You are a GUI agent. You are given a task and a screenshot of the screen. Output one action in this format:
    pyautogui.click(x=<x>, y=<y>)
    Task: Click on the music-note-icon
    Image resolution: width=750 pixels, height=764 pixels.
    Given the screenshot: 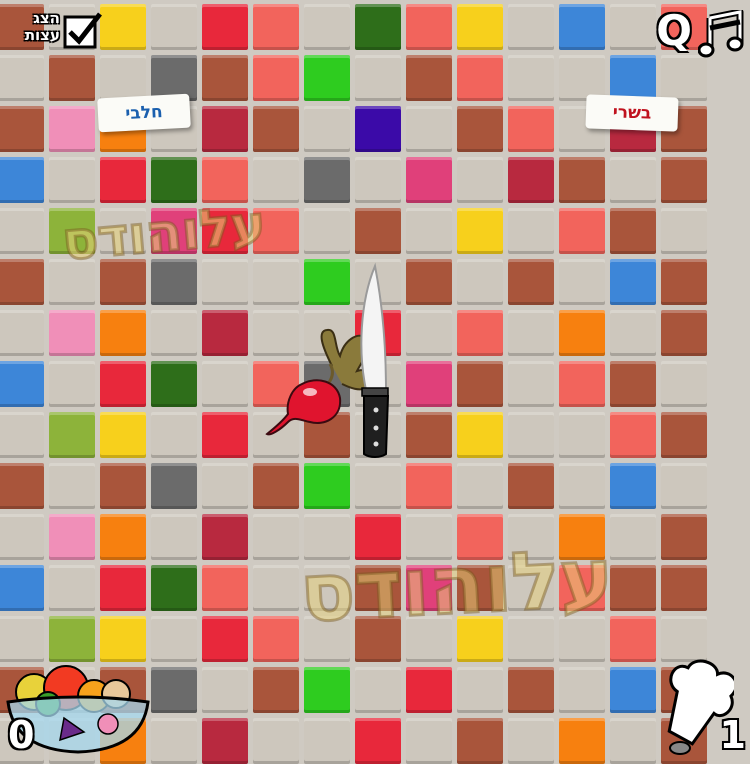 What is the action you would take?
    pyautogui.click(x=722, y=34)
    